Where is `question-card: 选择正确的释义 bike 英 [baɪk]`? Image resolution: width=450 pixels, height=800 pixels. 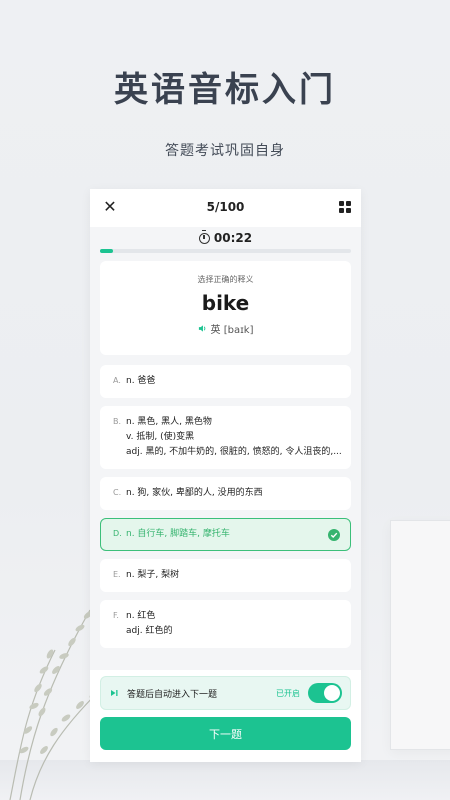 question-card: 选择正确的释义 bike 英 [baɪk] is located at coordinates (225, 308).